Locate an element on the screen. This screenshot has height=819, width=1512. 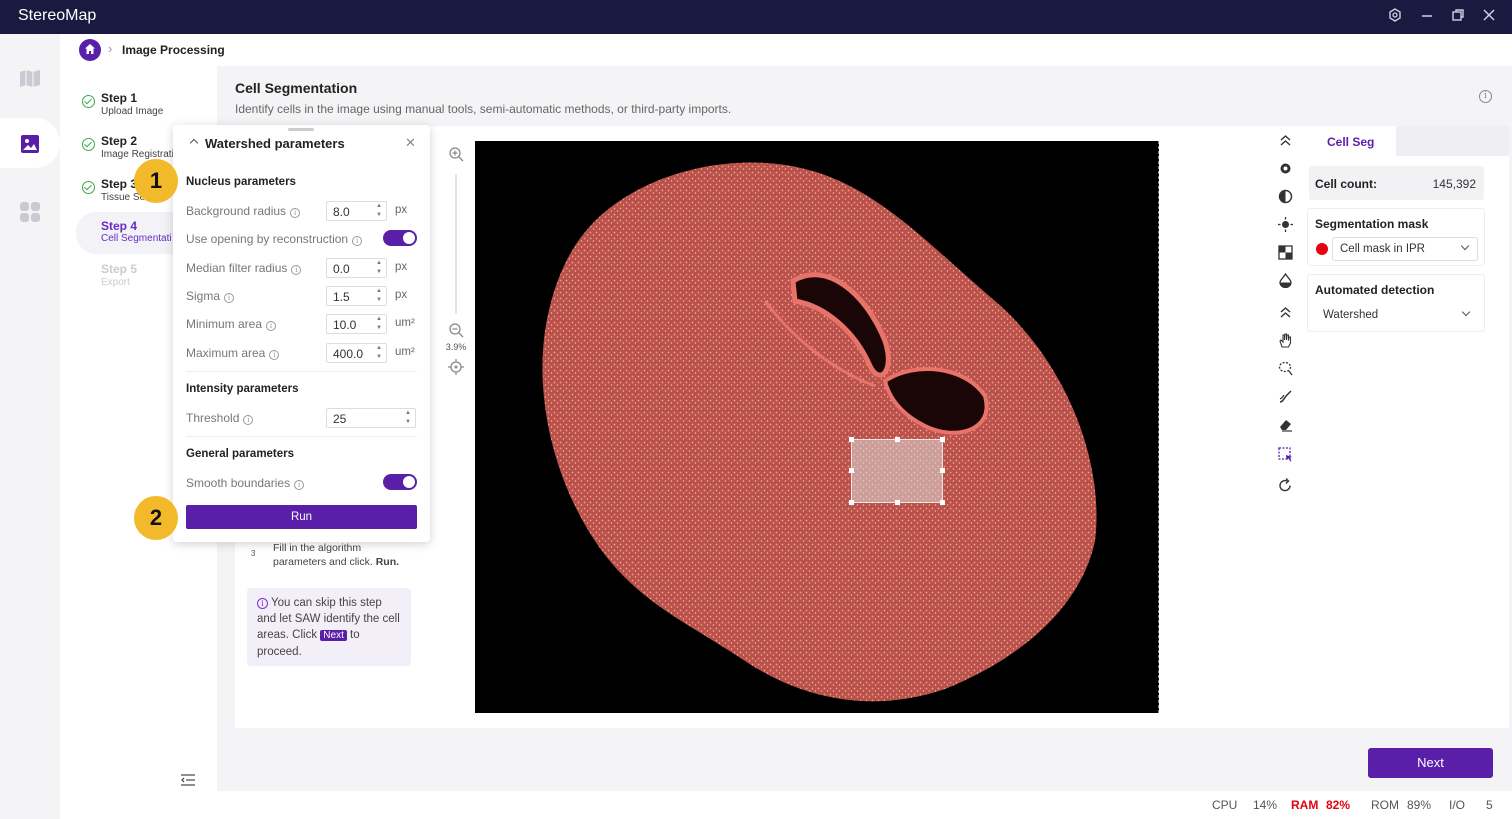
input-value: 400.0 is located at coordinates (348, 354).